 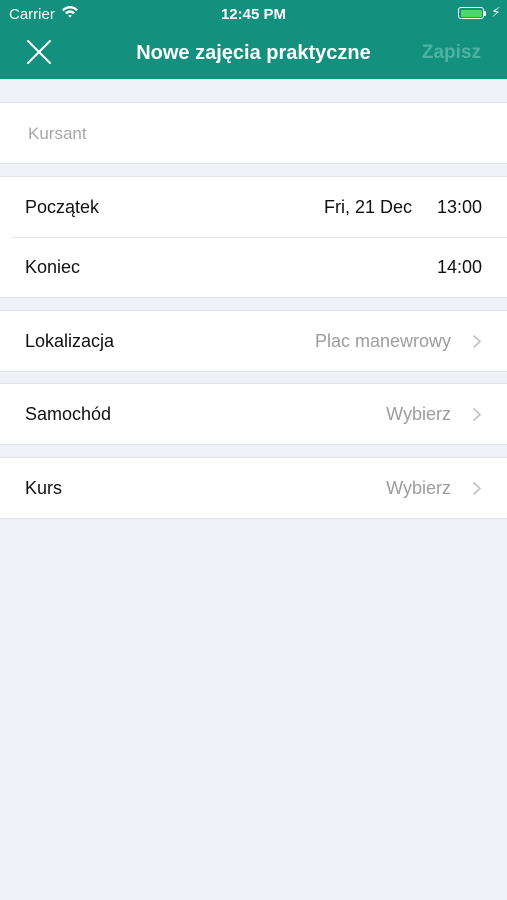 What do you see at coordinates (418, 488) in the screenshot?
I see `course-value: Wybierz` at bounding box center [418, 488].